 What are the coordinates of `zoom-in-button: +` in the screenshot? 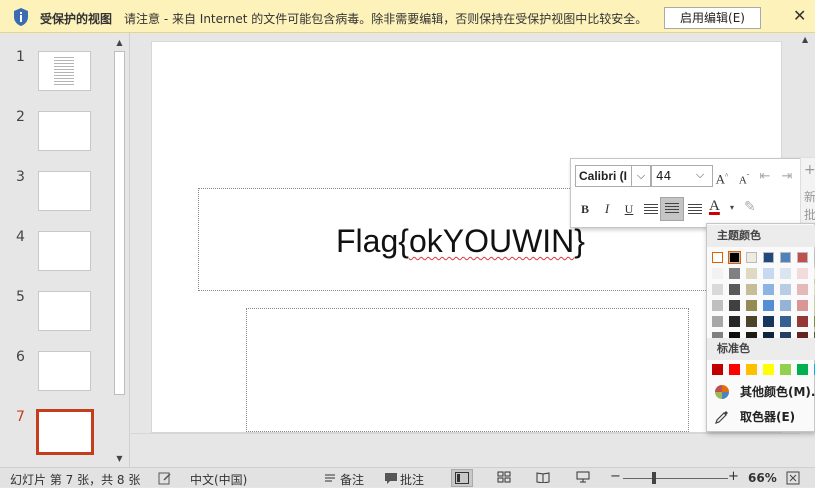 It's located at (733, 476).